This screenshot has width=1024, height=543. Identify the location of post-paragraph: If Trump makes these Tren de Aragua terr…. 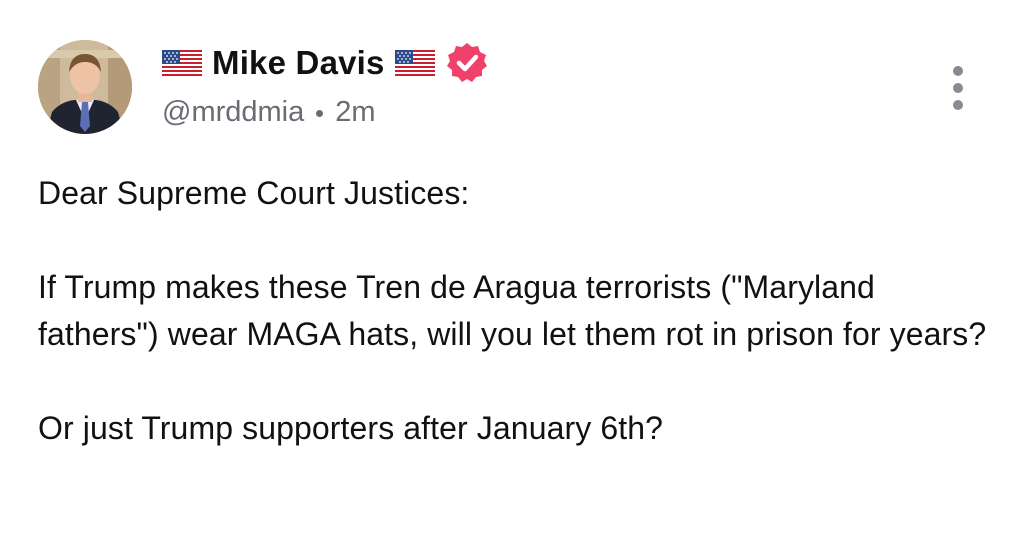
(512, 310).